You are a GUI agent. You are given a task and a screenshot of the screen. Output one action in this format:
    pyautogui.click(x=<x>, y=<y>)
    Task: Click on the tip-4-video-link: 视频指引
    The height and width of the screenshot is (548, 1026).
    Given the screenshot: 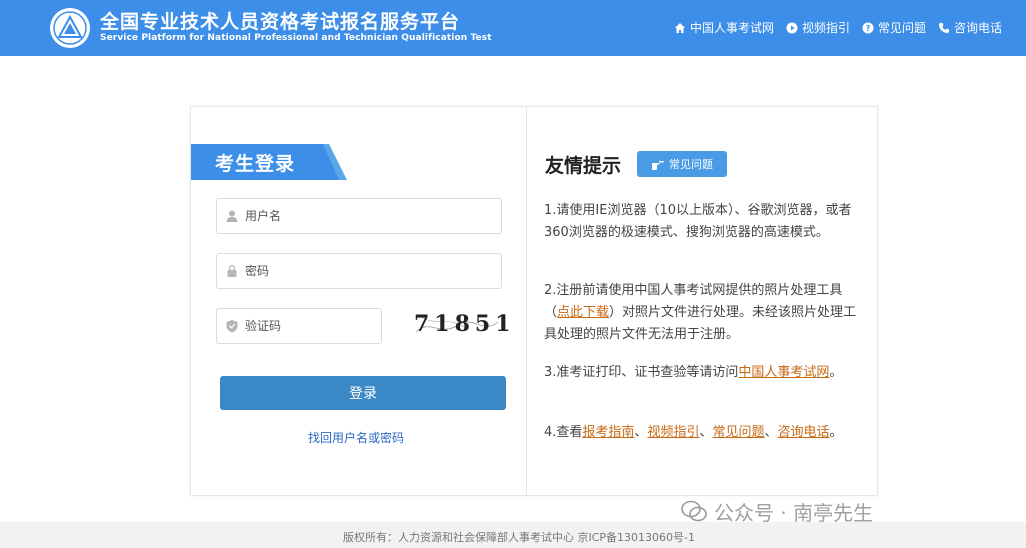 What is the action you would take?
    pyautogui.click(x=673, y=432)
    